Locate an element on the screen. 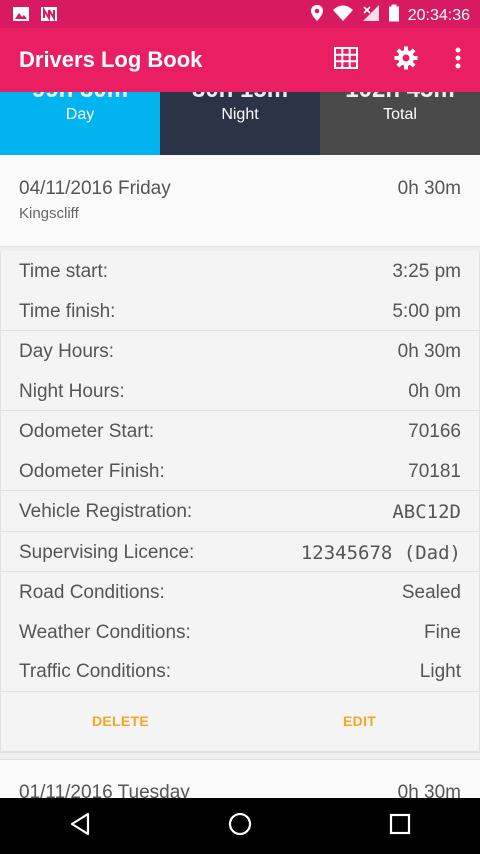 This screenshot has height=854, width=480. tab-night: 30h 15m Night is located at coordinates (240, 123).